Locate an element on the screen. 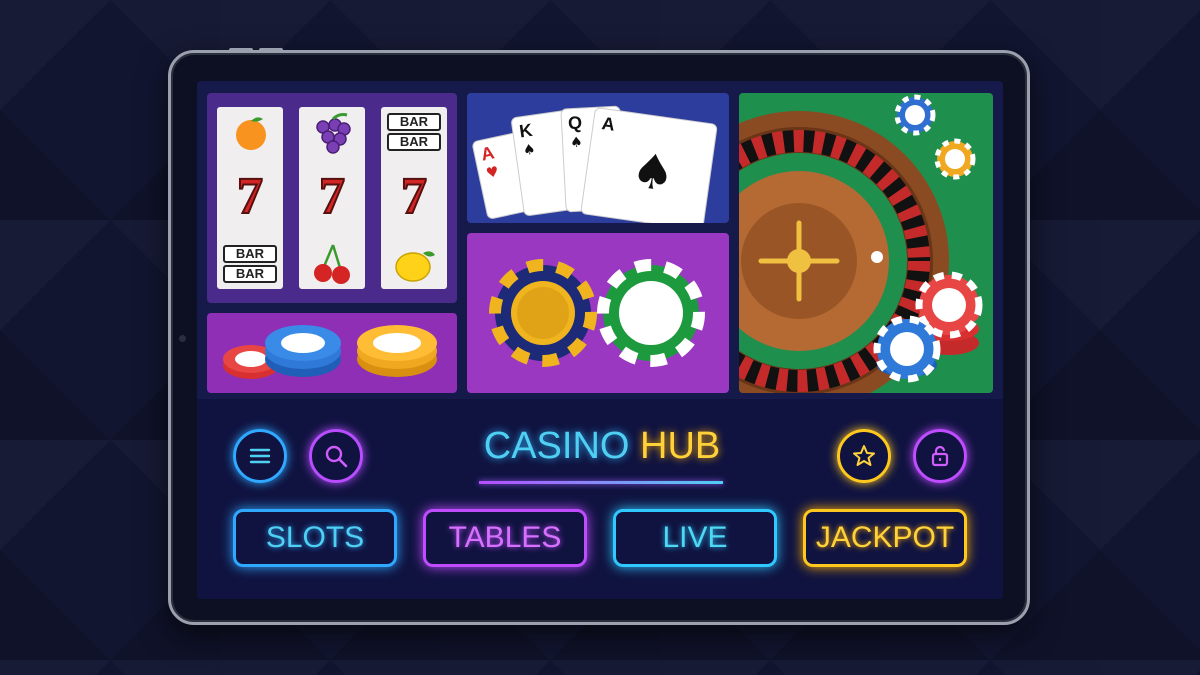 Image resolution: width=1200 pixels, height=675 pixels. slot-reel-1: 7 BAR BAR is located at coordinates (250, 198).